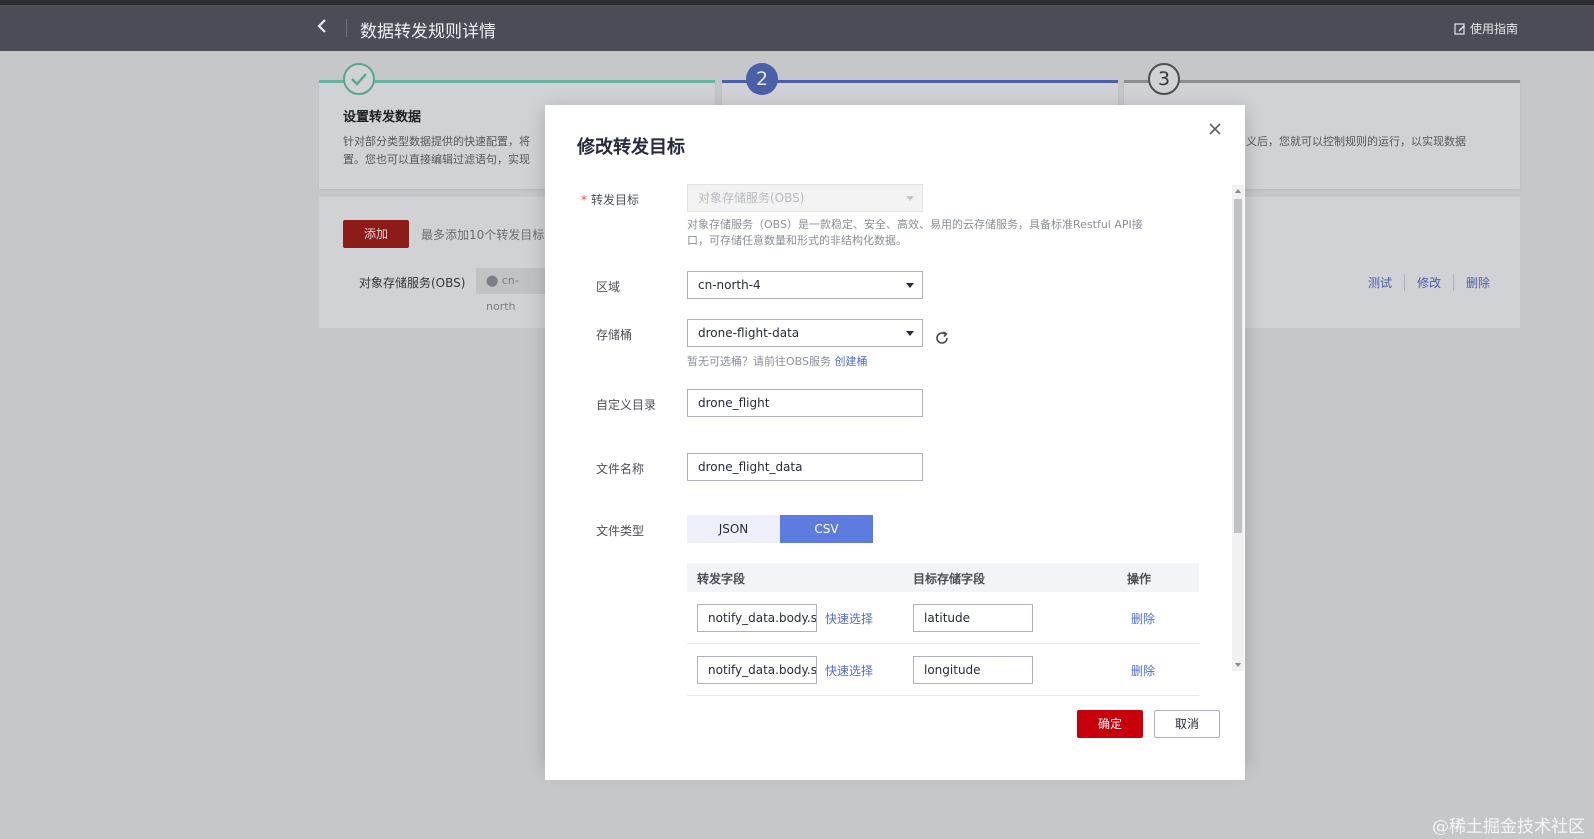 The image size is (1594, 839). Describe the element at coordinates (1477, 282) in the screenshot. I see `delete-link: 删除` at that location.